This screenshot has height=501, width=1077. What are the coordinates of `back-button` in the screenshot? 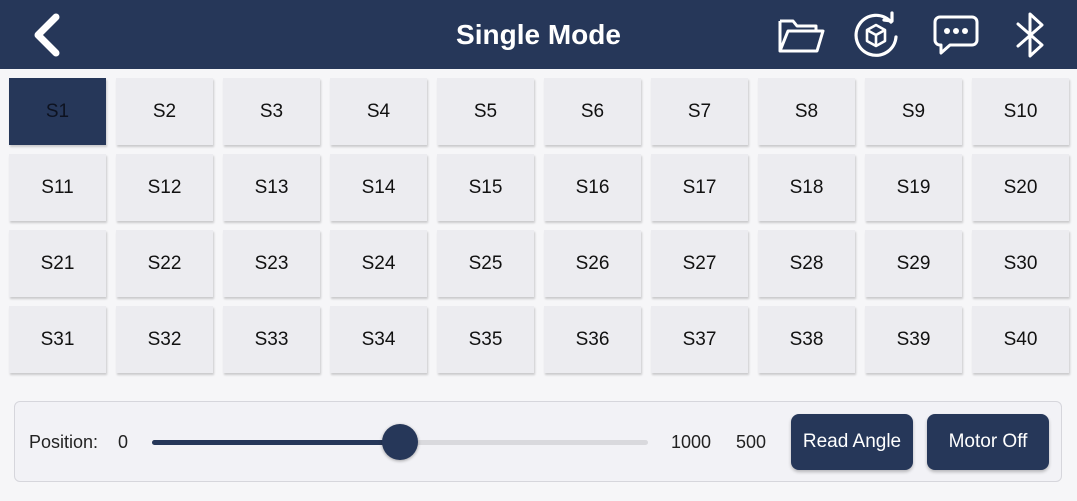 It's located at (47, 35).